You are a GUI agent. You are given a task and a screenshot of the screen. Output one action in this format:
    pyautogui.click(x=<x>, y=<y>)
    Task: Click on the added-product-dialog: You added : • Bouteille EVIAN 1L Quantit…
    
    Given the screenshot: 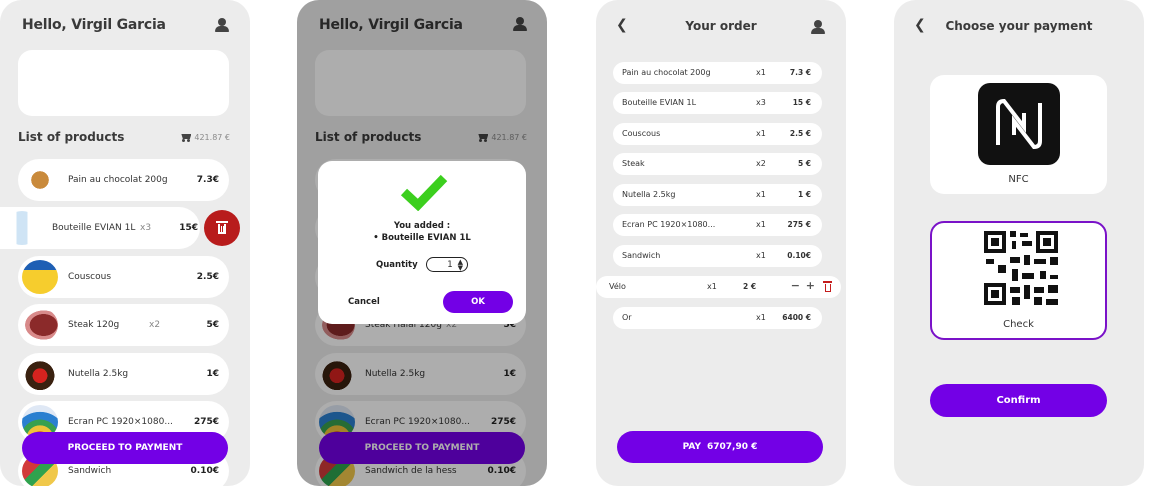 What is the action you would take?
    pyautogui.click(x=422, y=242)
    